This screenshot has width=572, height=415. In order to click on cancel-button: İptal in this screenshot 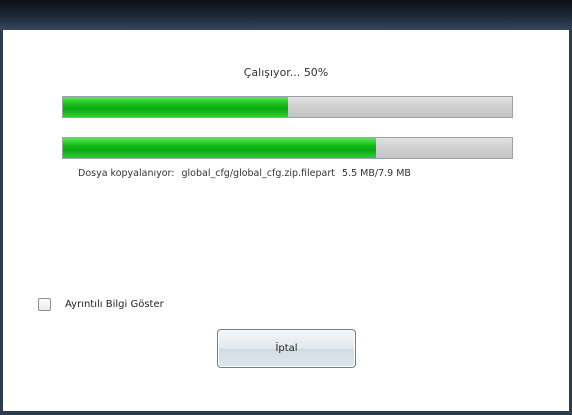, I will do `click(286, 348)`.